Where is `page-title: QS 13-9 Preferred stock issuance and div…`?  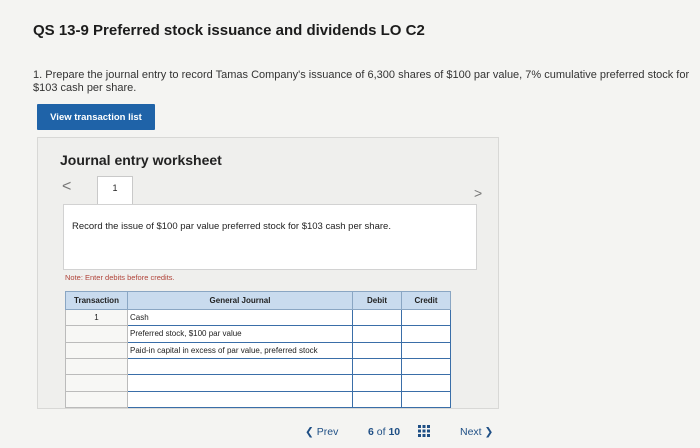
page-title: QS 13-9 Preferred stock issuance and div… is located at coordinates (229, 30).